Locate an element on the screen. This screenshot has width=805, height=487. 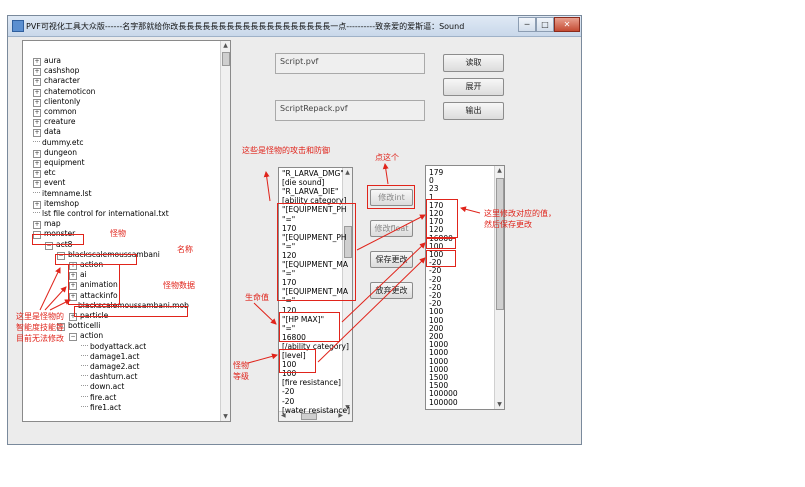
export-button: 输出 is located at coordinates (473, 111).